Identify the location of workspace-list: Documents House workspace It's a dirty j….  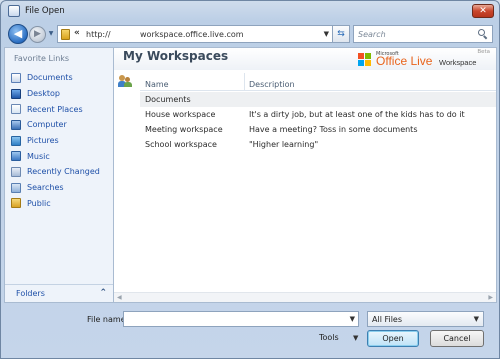
(318, 122).